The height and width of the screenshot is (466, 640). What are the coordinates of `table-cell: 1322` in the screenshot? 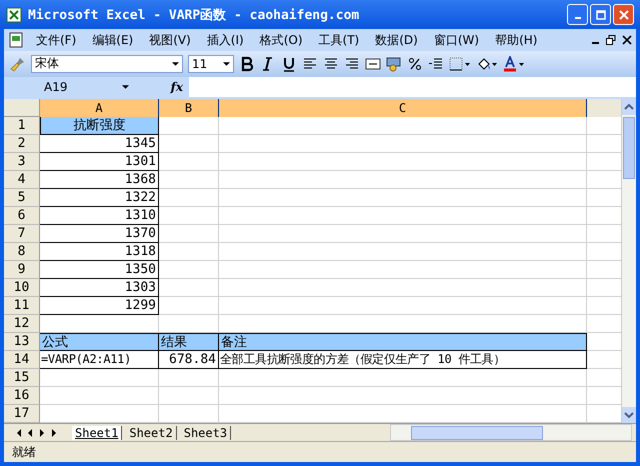 It's located at (99, 197).